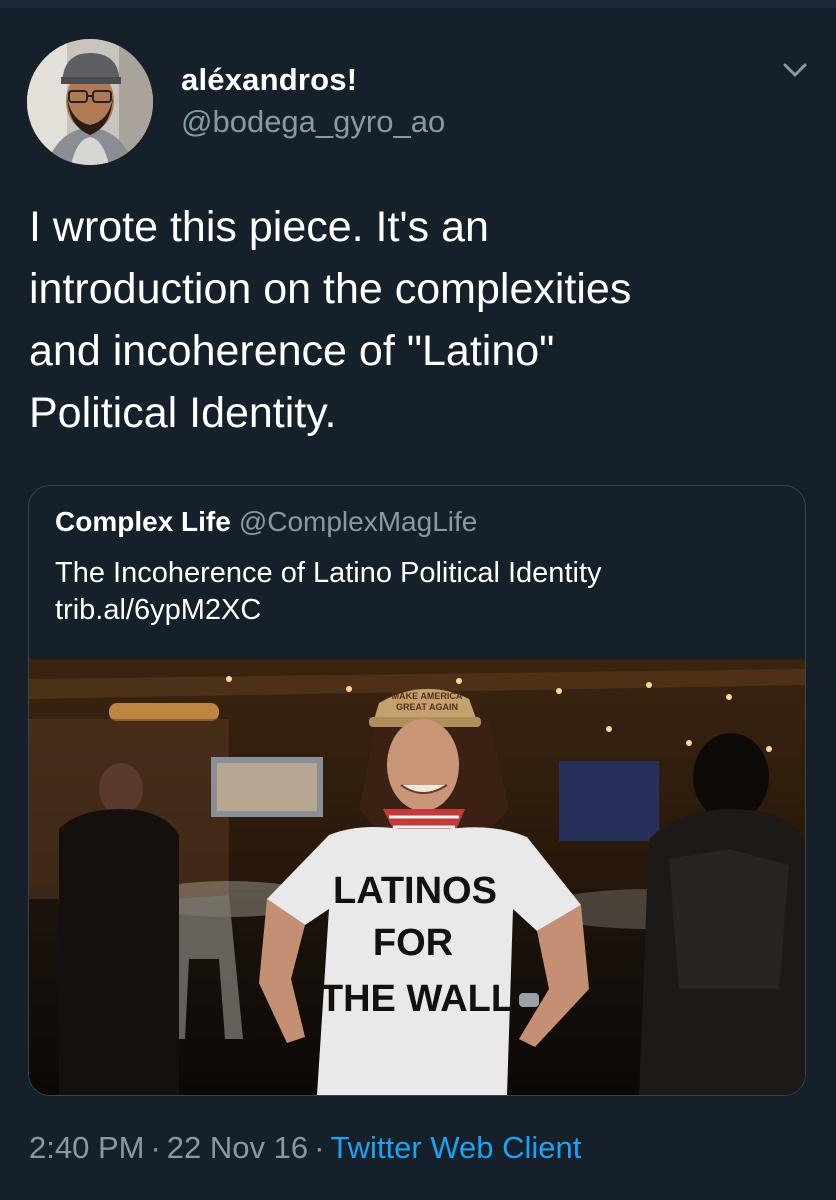  I want to click on top-divider, so click(418, 4).